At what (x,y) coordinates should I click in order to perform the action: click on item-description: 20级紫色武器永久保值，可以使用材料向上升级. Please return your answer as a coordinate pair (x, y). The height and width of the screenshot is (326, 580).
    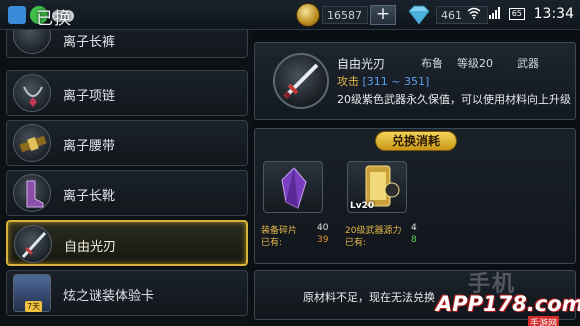
    Looking at the image, I should click on (454, 99).